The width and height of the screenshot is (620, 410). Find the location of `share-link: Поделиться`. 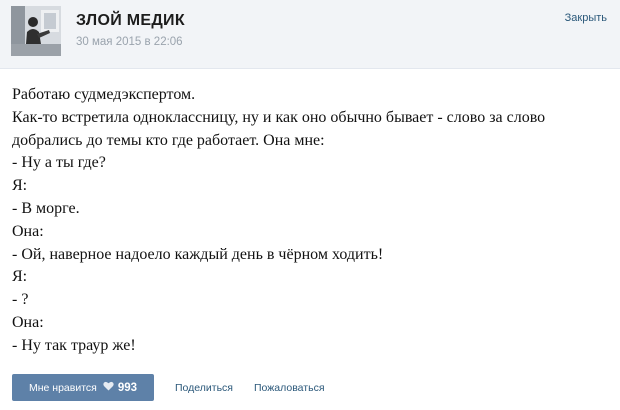

share-link: Поделиться is located at coordinates (204, 388).